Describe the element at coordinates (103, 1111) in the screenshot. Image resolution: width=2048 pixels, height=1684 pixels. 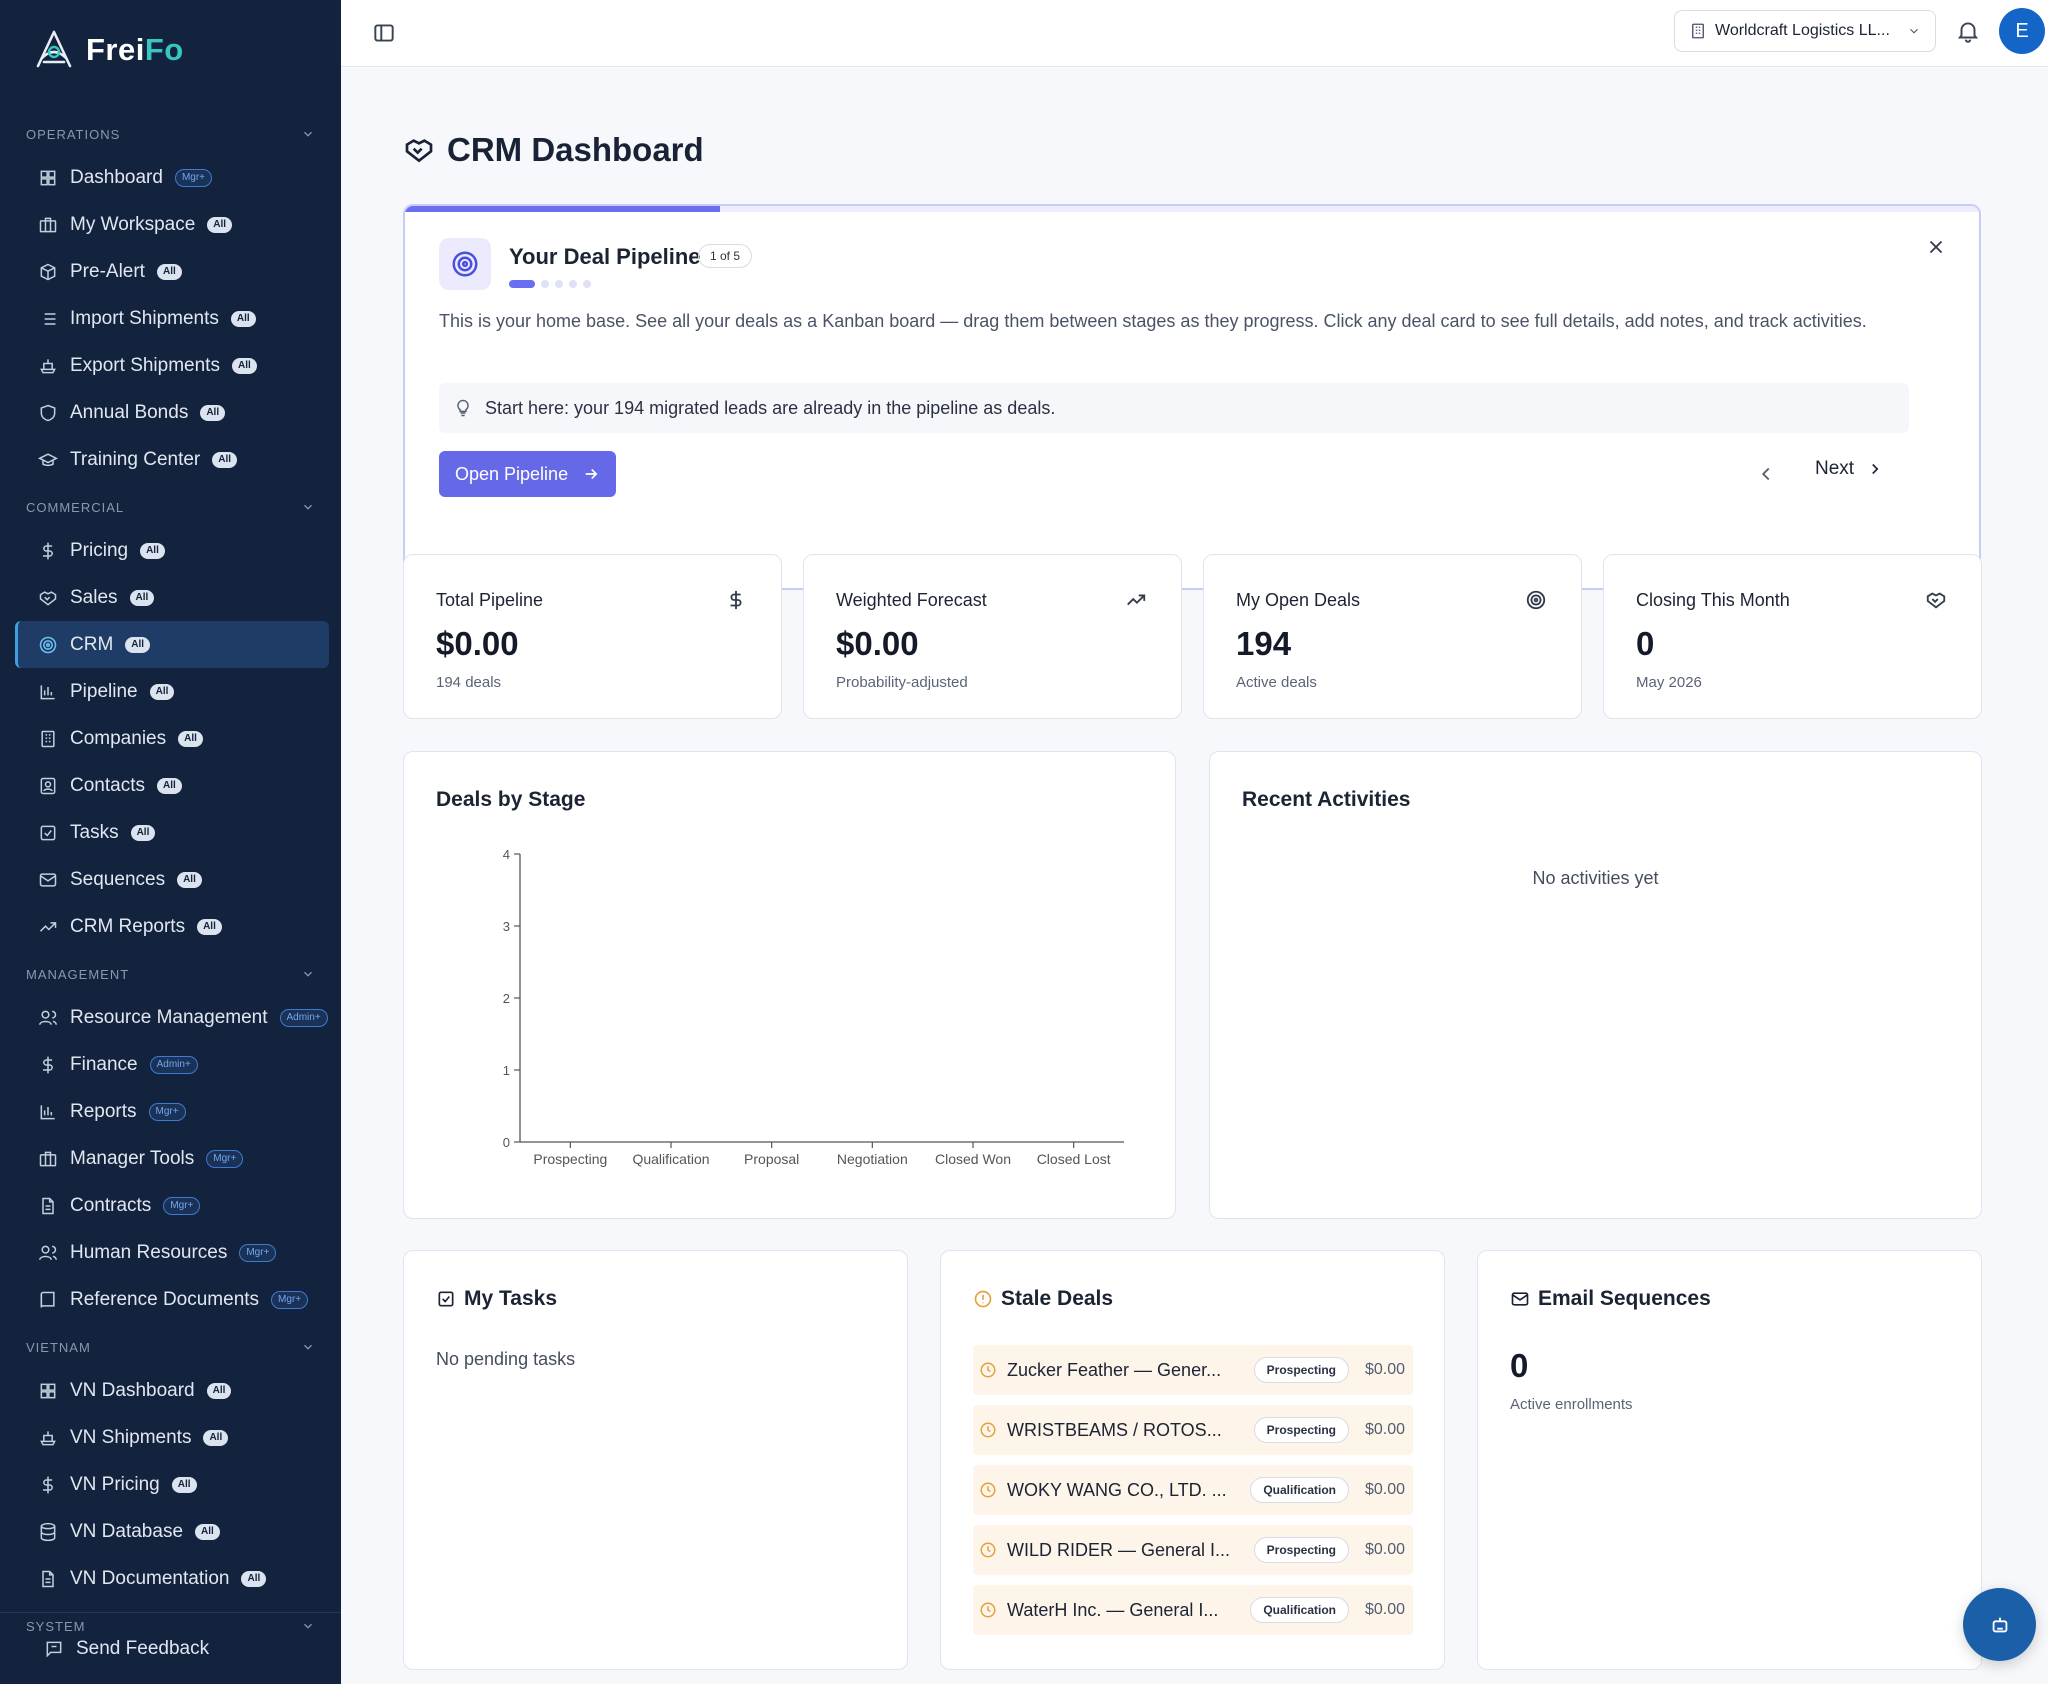
I see `sidebar-item-label: Reports` at that location.